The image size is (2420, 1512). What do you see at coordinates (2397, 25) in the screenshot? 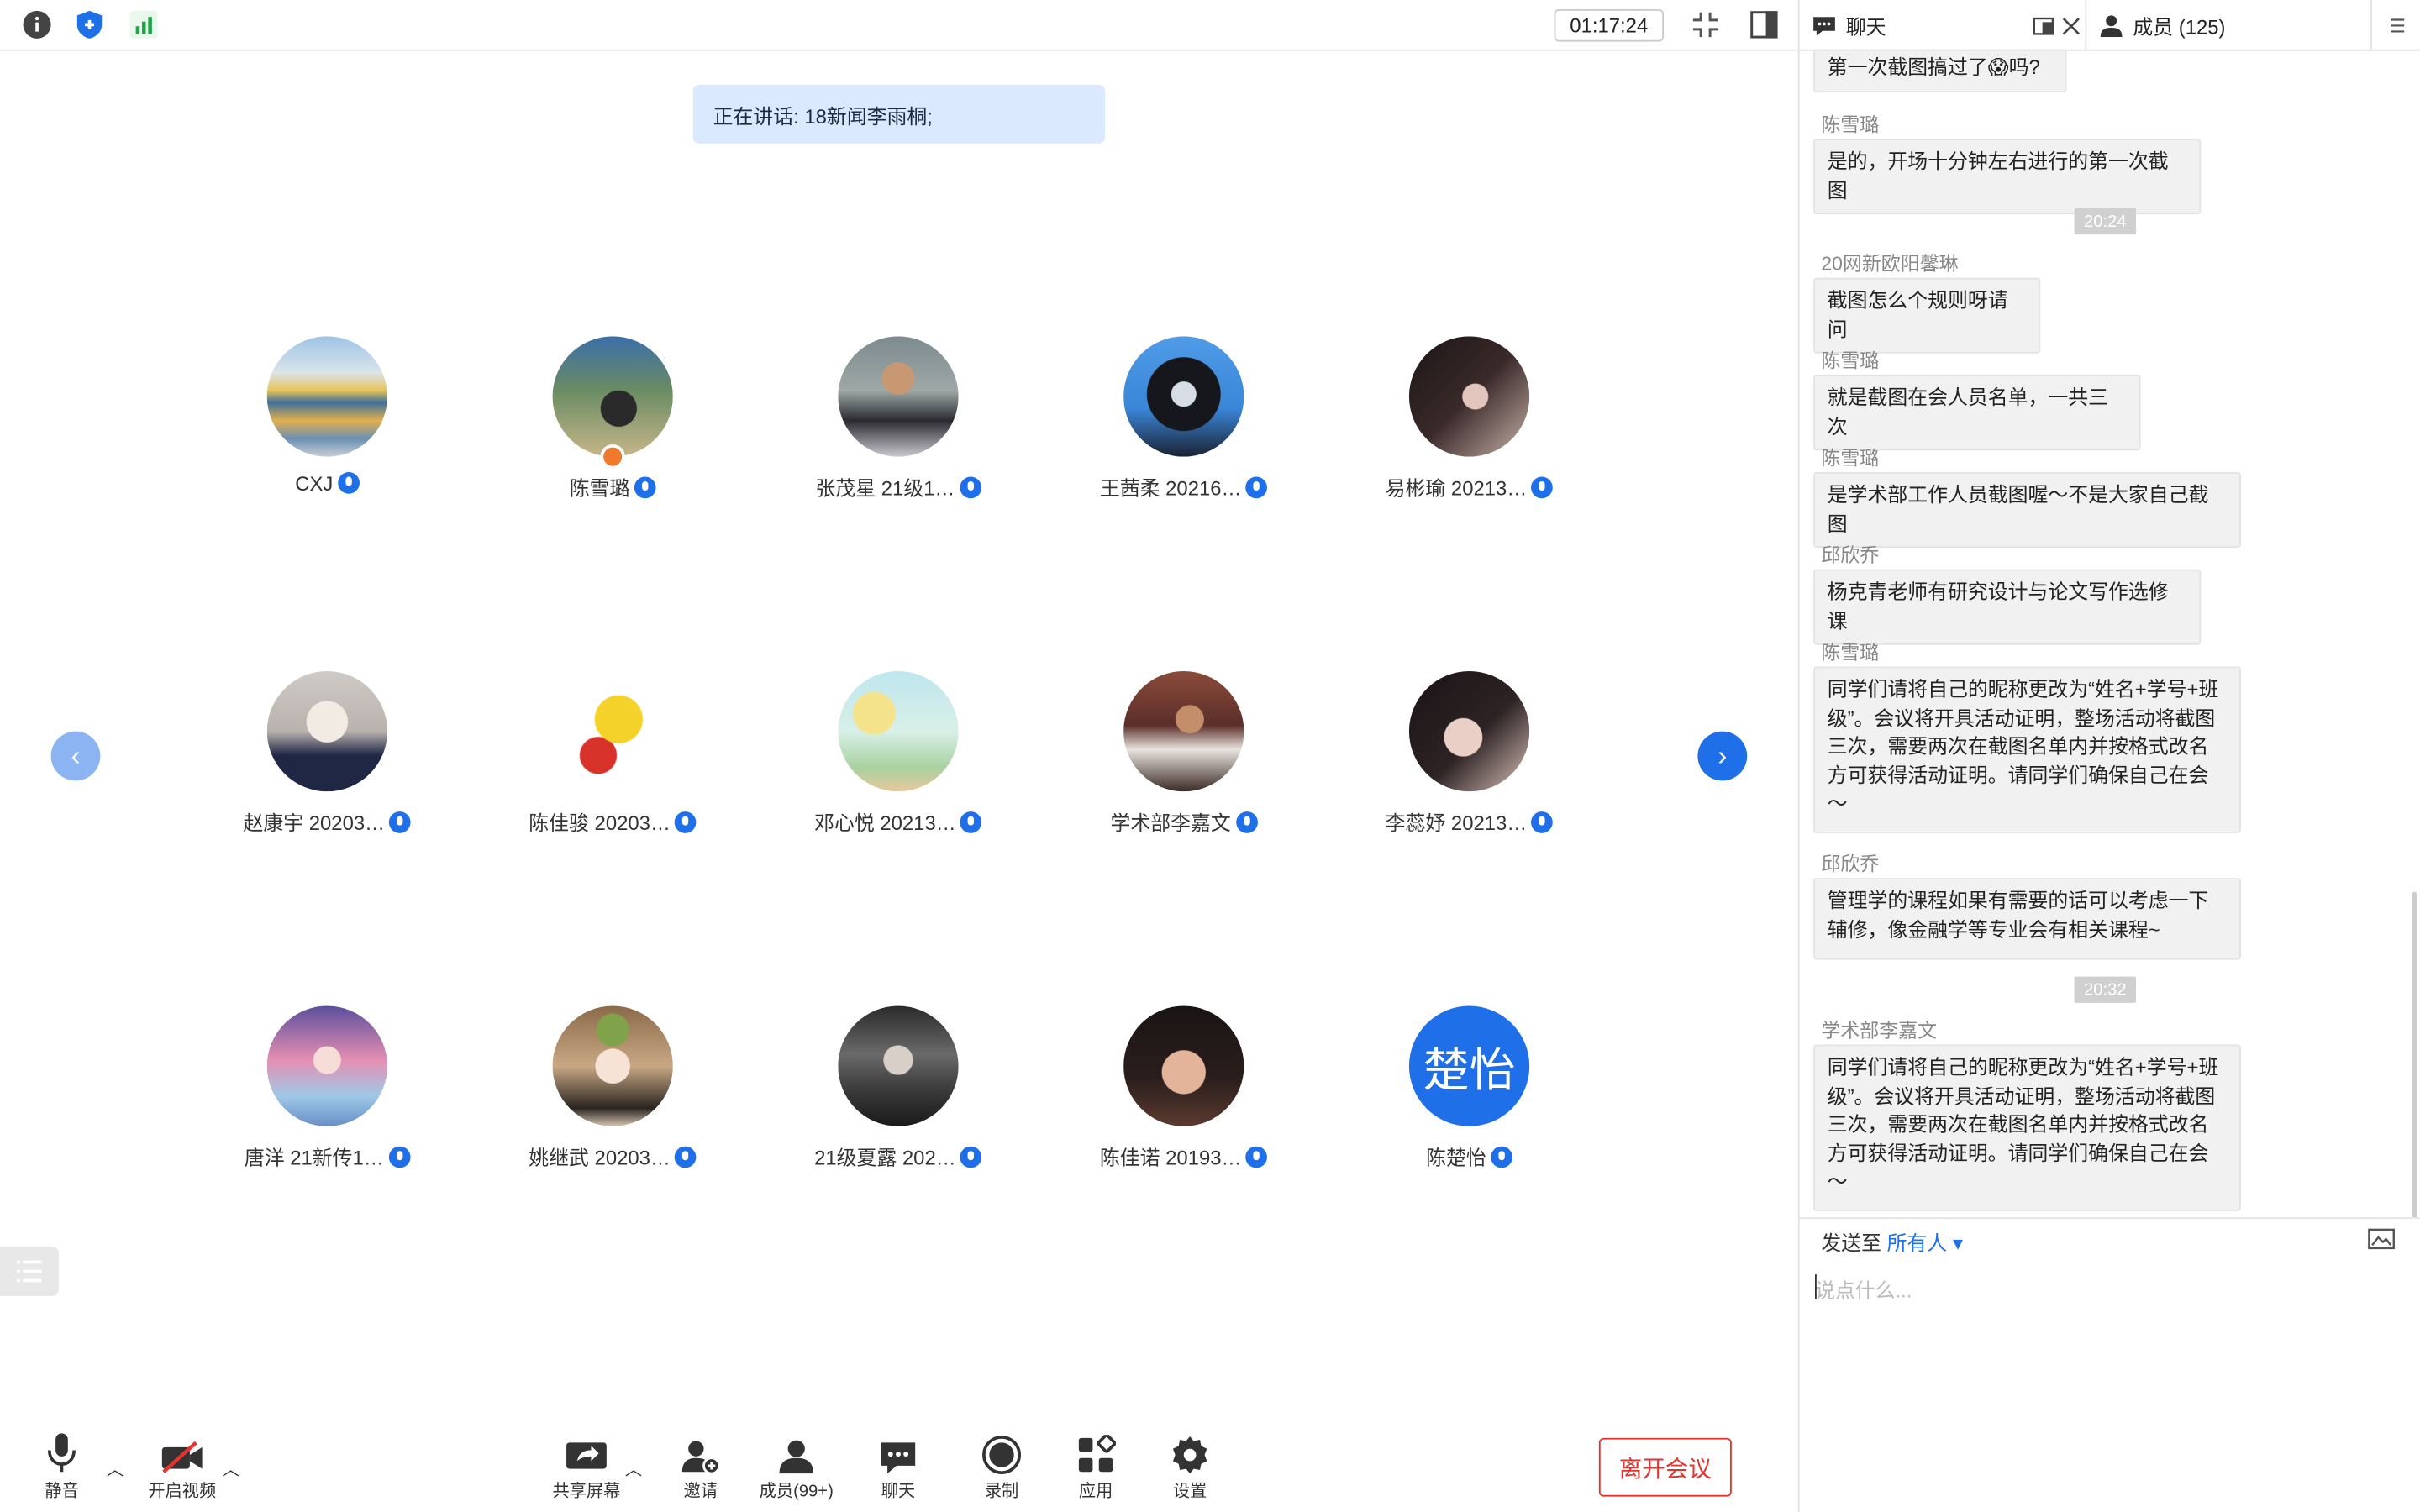
I see `panel-menu-icon: ☰` at bounding box center [2397, 25].